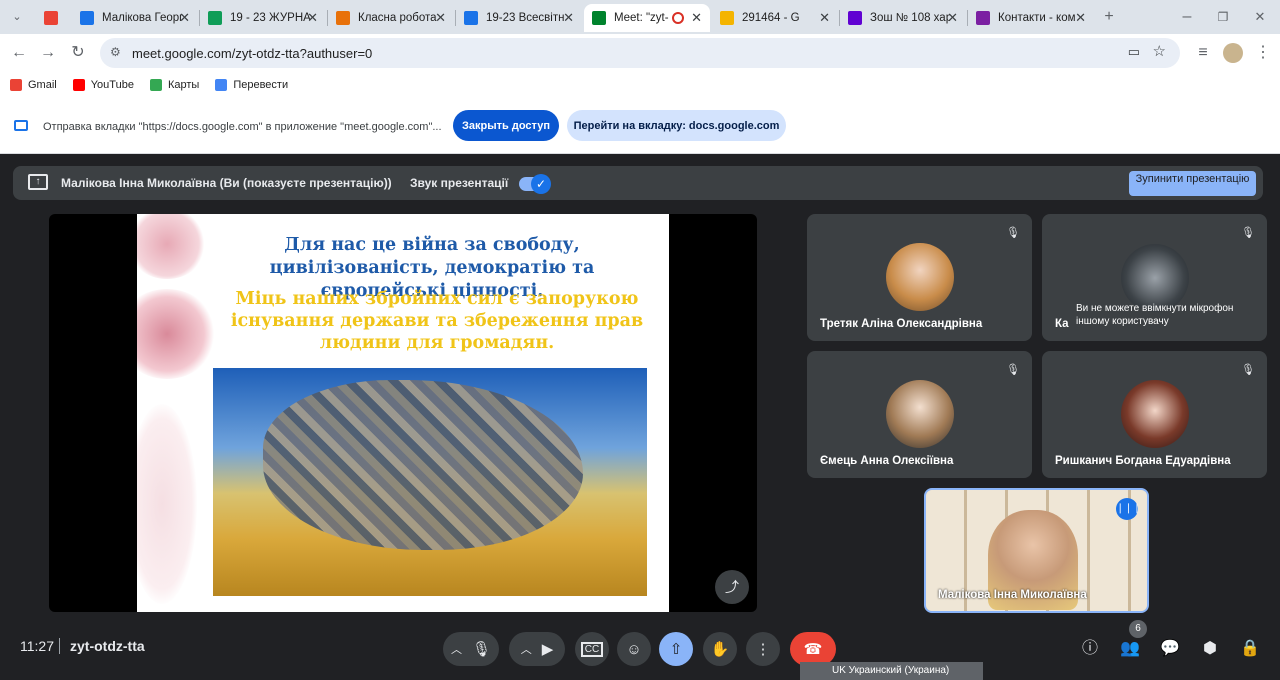 This screenshot has width=1280, height=680. What do you see at coordinates (48, 53) in the screenshot?
I see `forward-icon: →` at bounding box center [48, 53].